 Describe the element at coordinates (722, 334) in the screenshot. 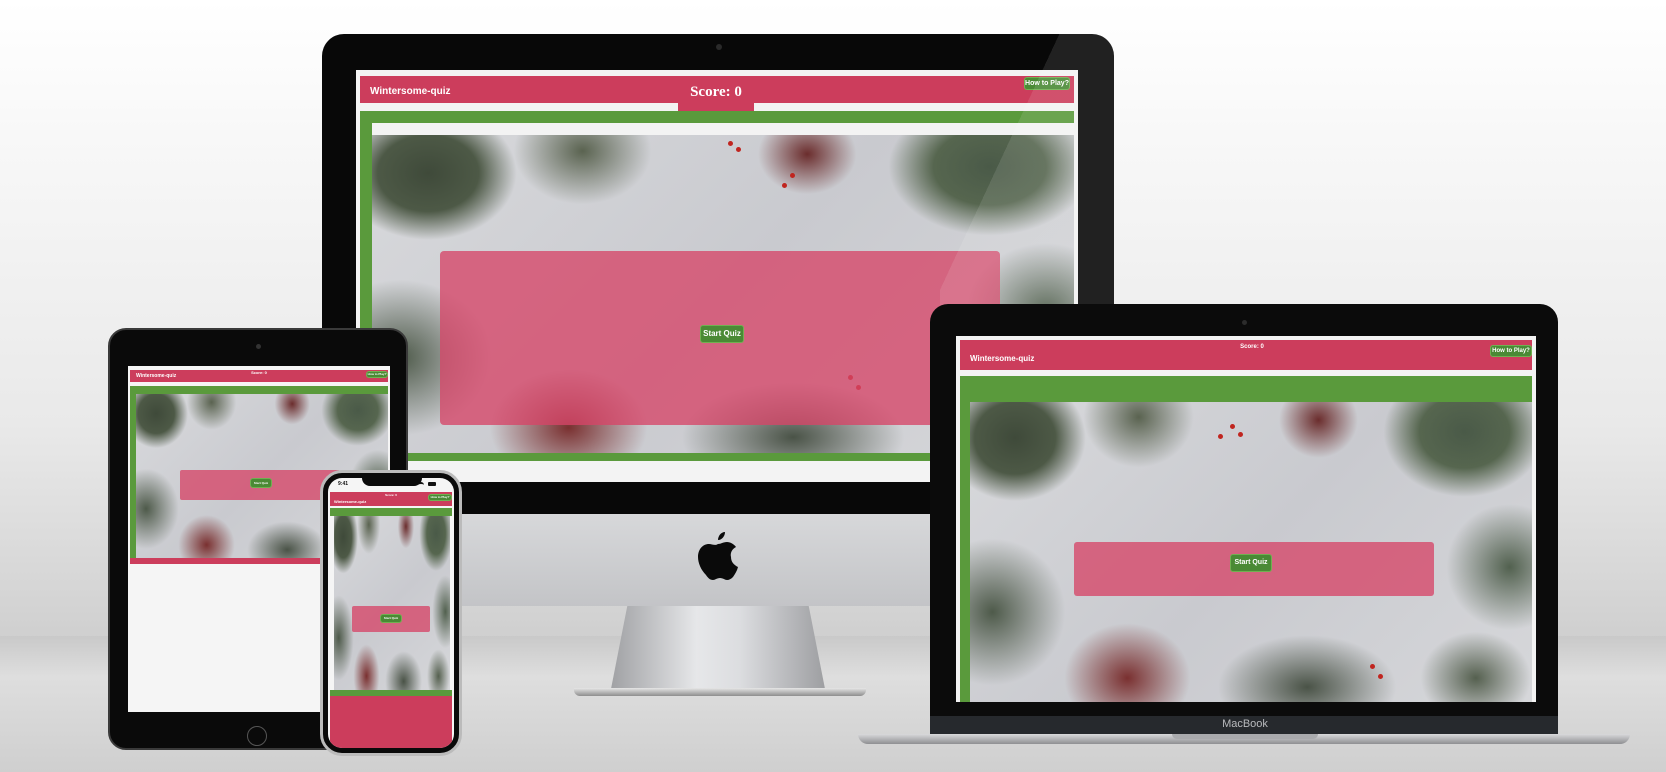

I see `imac-start-quiz-button: Start Quiz` at that location.